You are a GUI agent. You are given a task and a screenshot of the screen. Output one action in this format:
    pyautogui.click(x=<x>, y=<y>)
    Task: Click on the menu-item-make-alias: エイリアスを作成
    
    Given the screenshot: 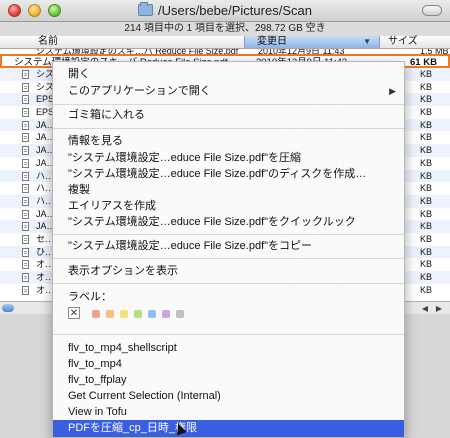 What is the action you would take?
    pyautogui.click(x=228, y=206)
    